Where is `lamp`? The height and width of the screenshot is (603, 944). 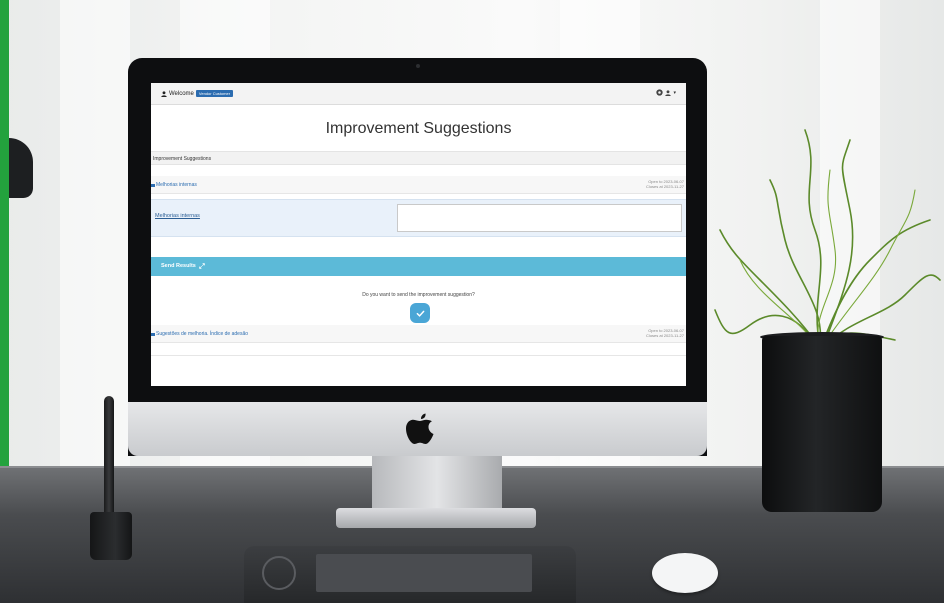 lamp is located at coordinates (21, 168).